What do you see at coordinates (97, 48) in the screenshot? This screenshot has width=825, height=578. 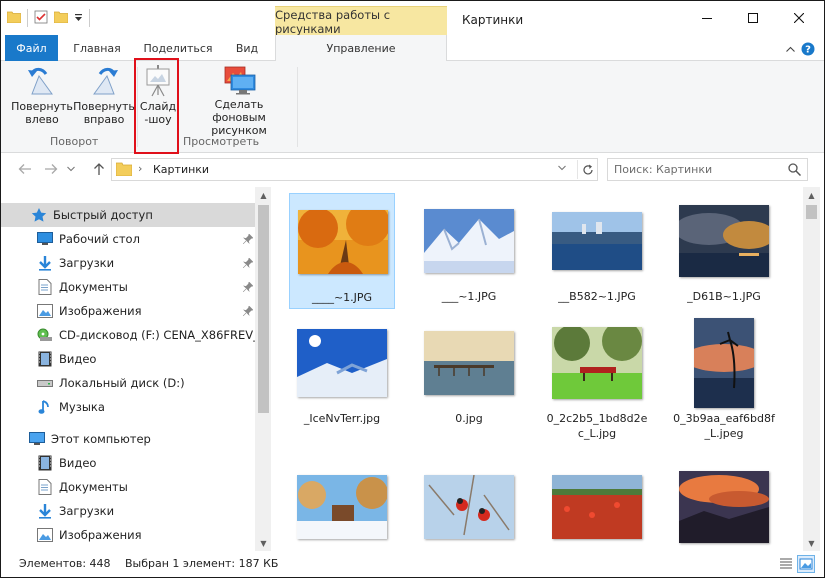 I see `tab-home: Главная` at bounding box center [97, 48].